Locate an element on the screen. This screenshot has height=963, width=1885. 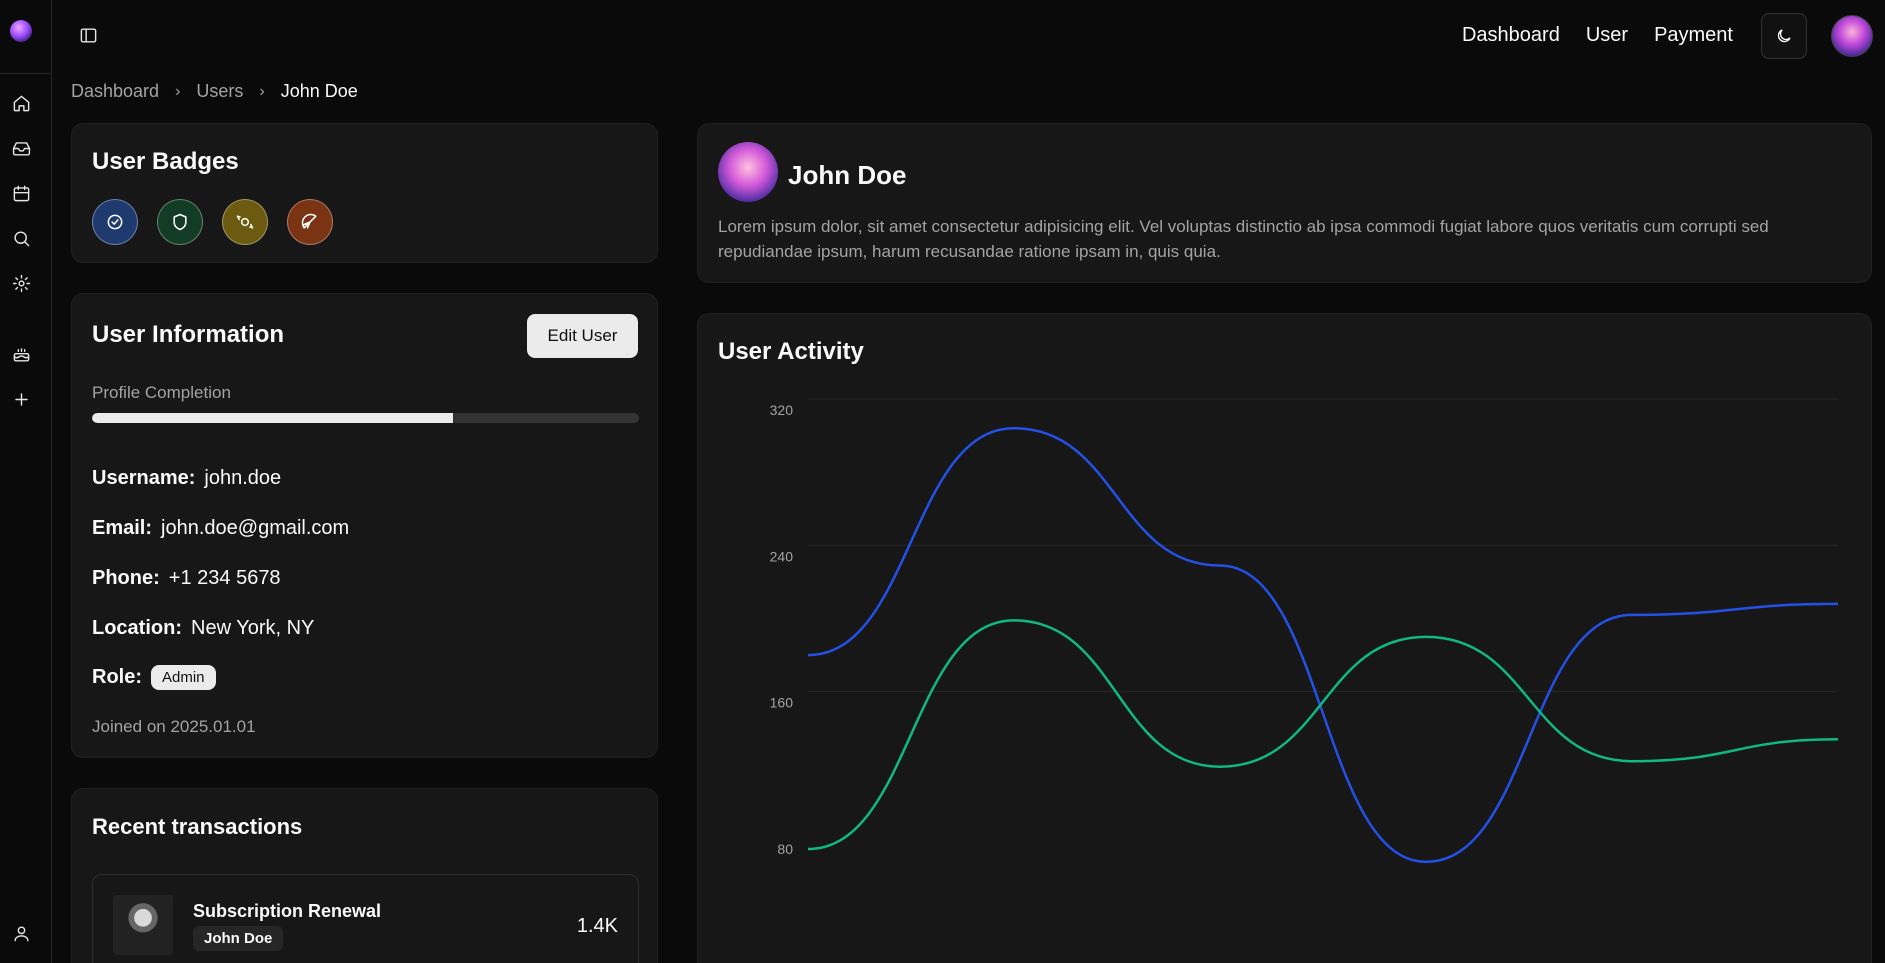
settings-icon is located at coordinates (21, 283).